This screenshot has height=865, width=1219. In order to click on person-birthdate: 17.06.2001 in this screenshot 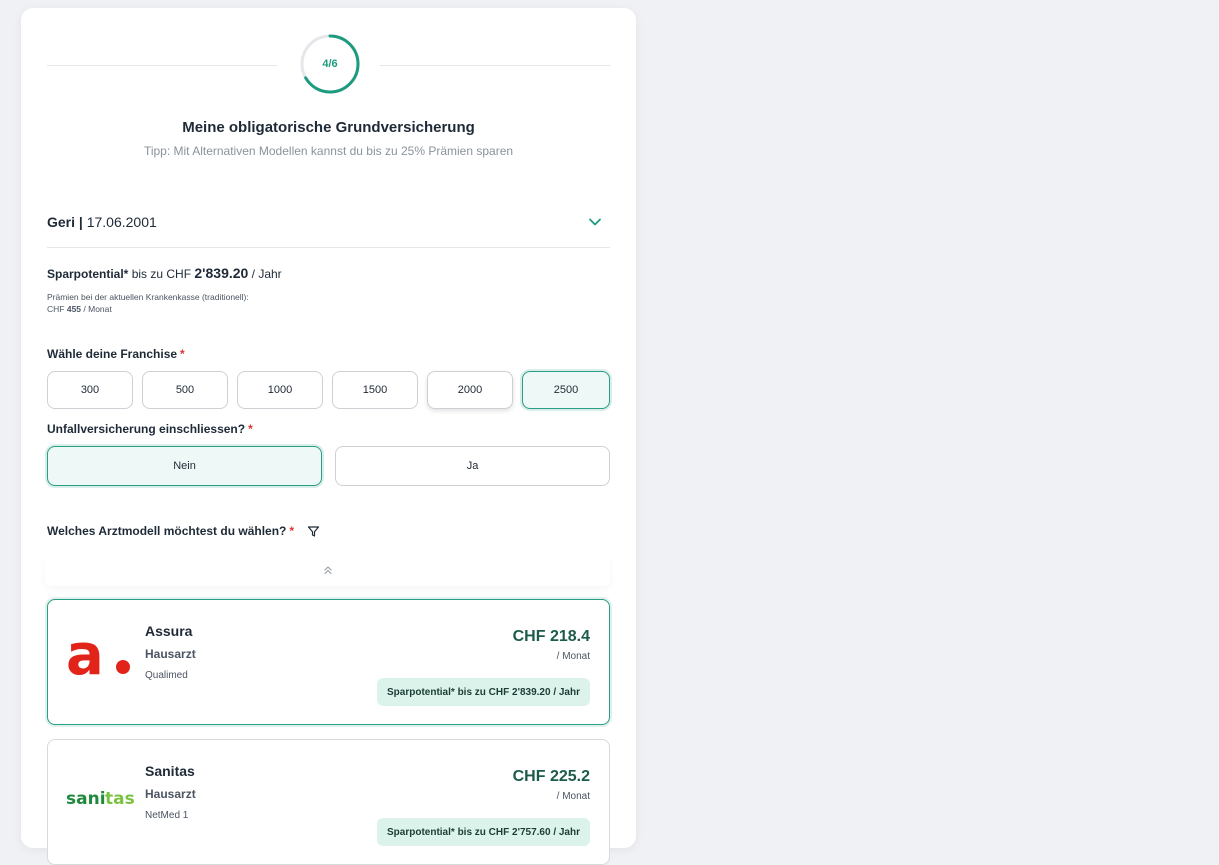, I will do `click(121, 222)`.